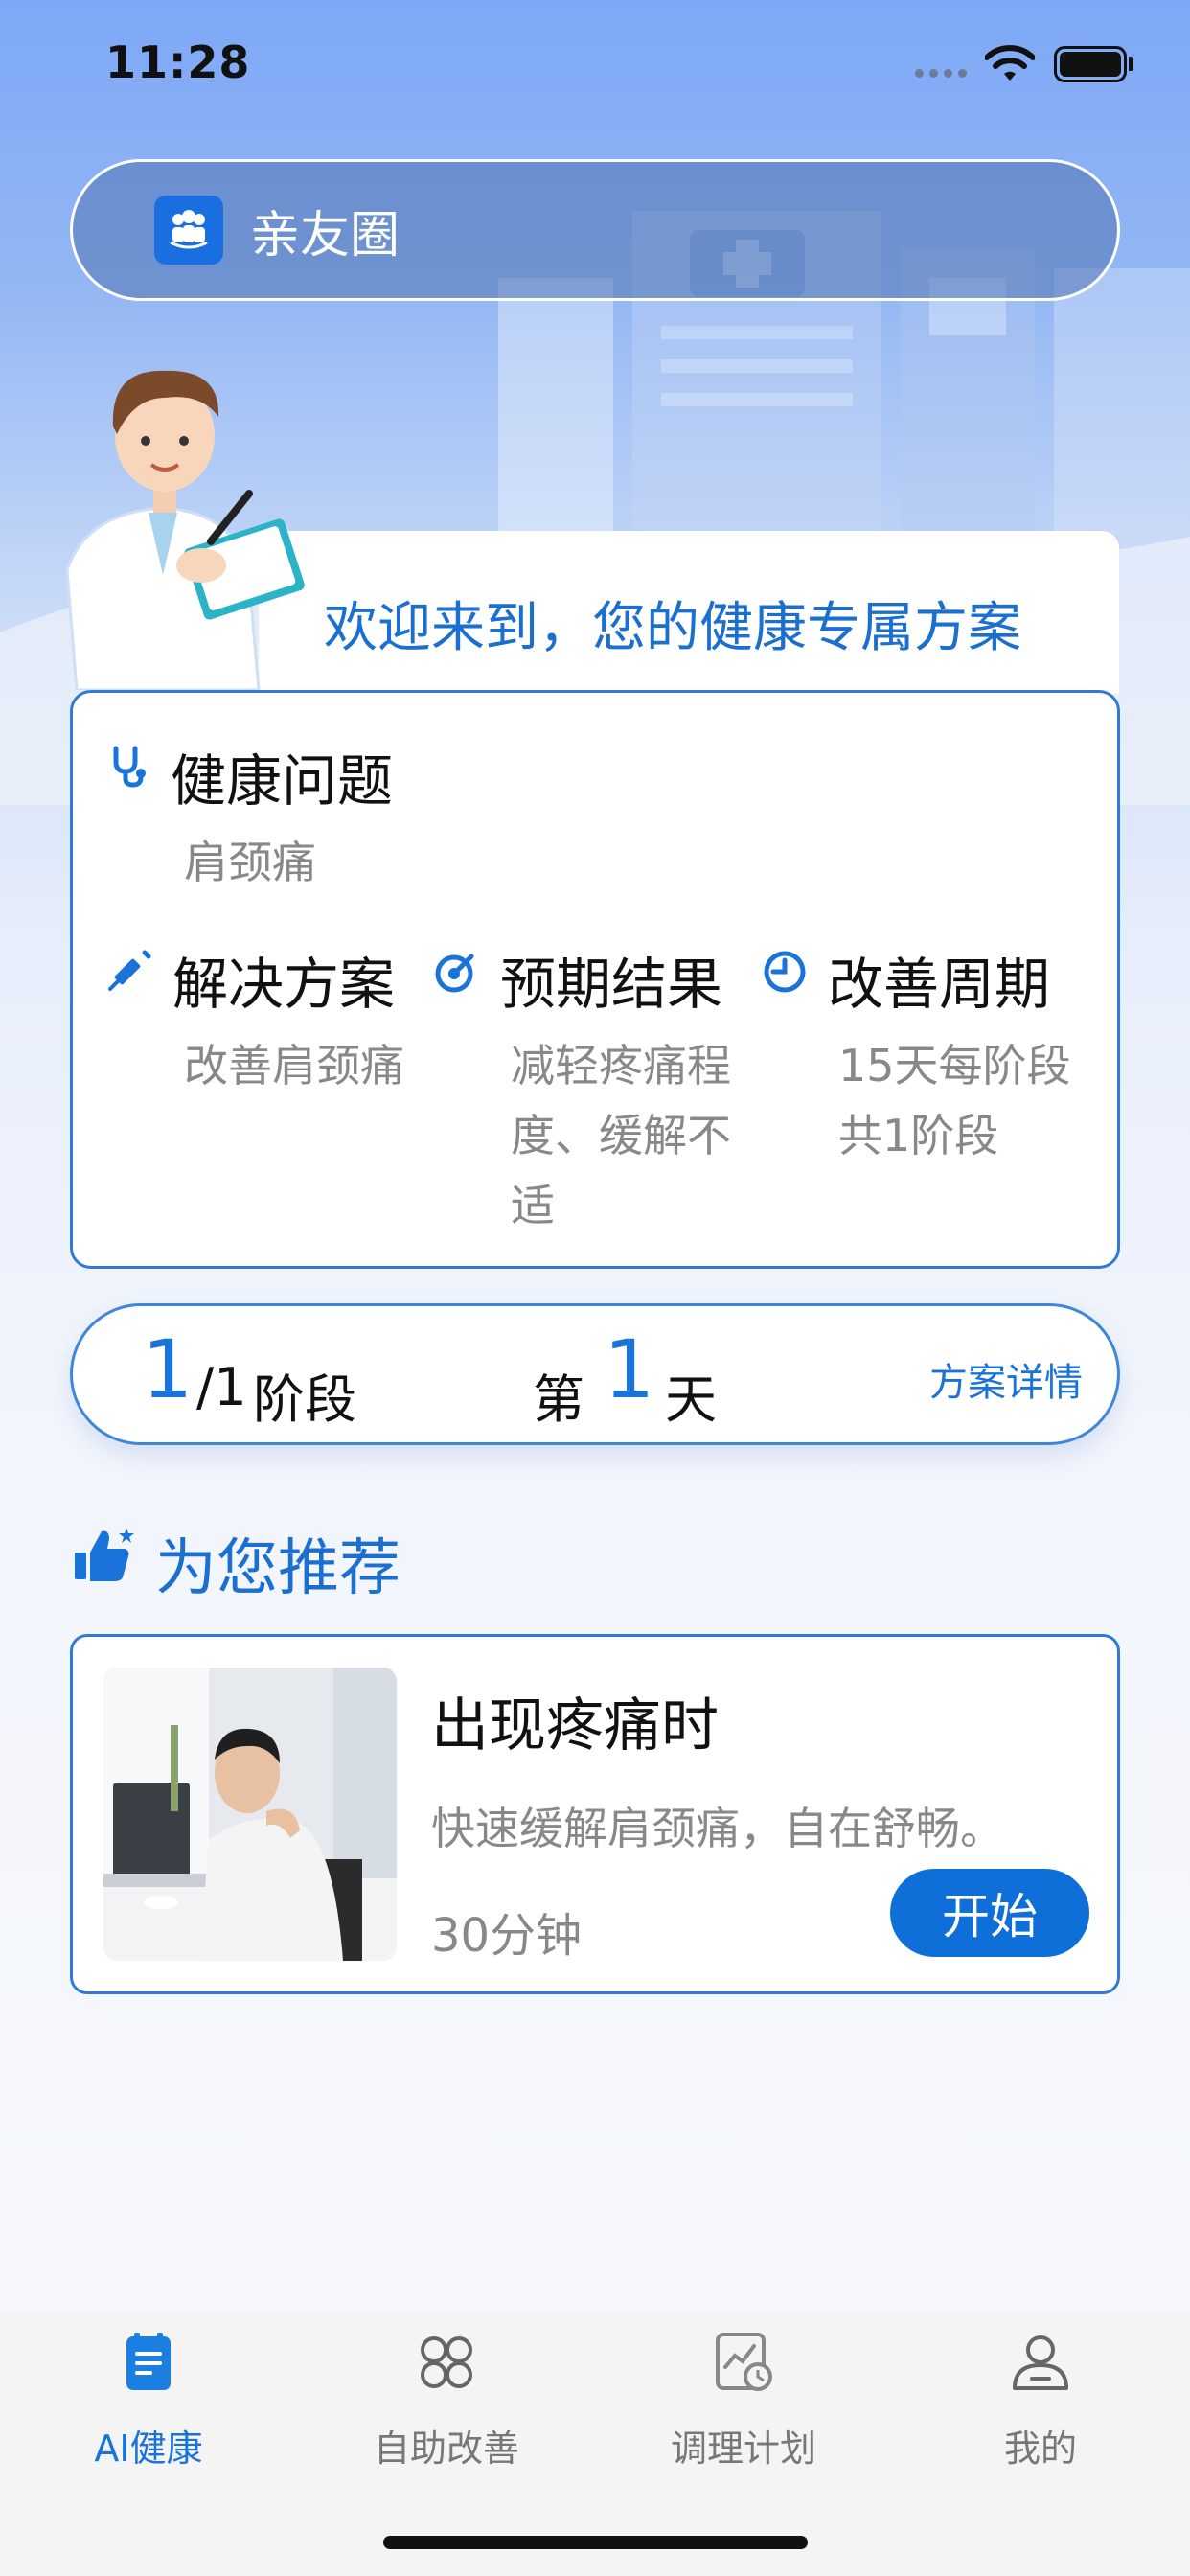 This screenshot has width=1190, height=2576. What do you see at coordinates (447, 2362) in the screenshot?
I see `grid-icon` at bounding box center [447, 2362].